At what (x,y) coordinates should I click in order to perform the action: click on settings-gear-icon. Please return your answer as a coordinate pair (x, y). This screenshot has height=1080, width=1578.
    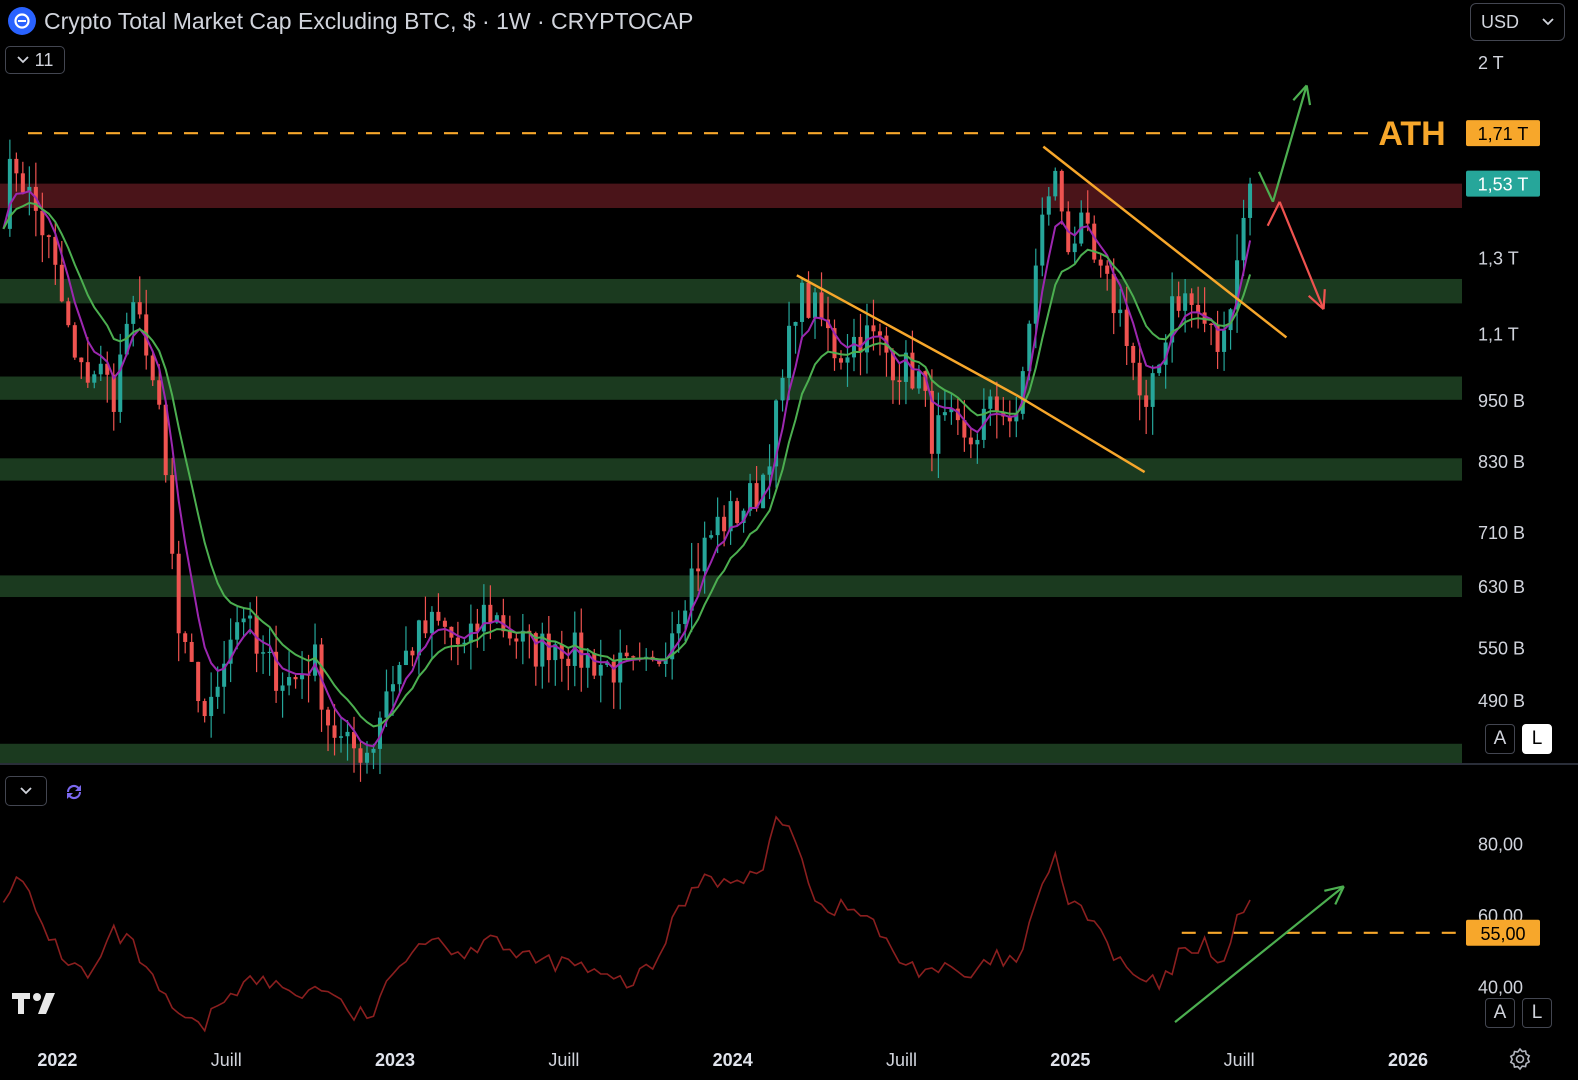
    Looking at the image, I should click on (1520, 1059).